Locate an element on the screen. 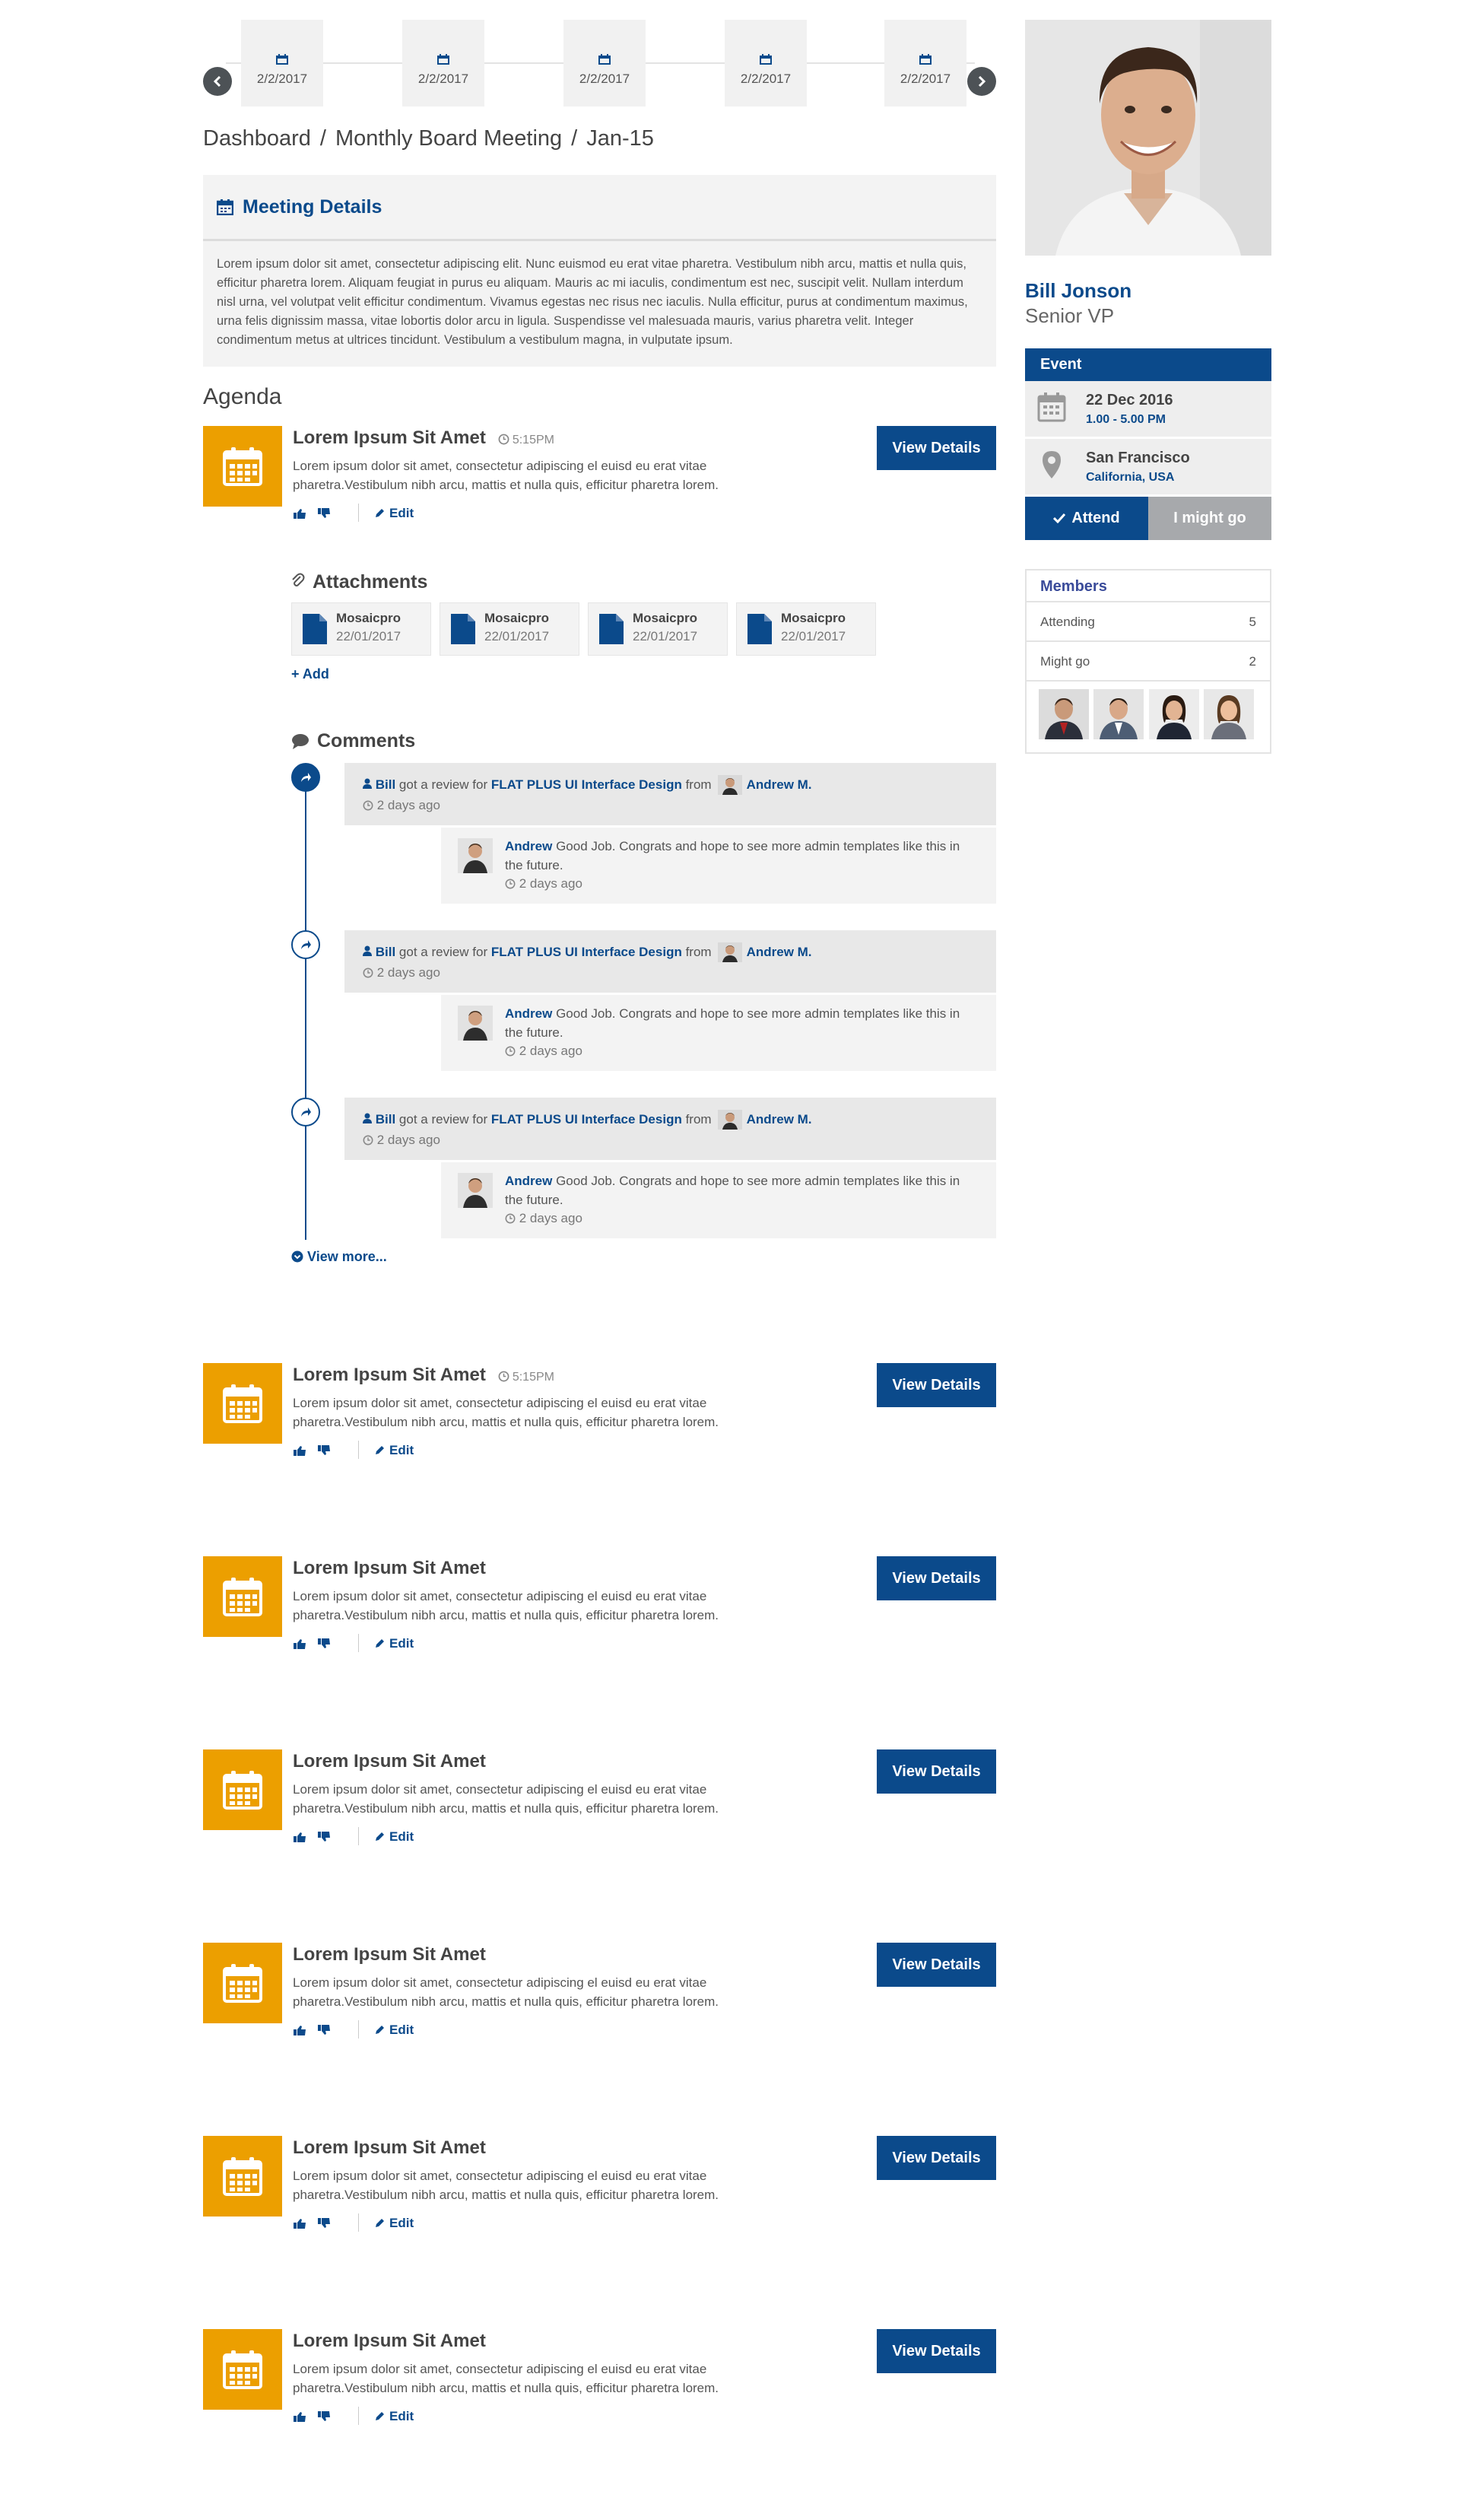 The image size is (1460, 2520). members-header: Members is located at coordinates (1148, 586).